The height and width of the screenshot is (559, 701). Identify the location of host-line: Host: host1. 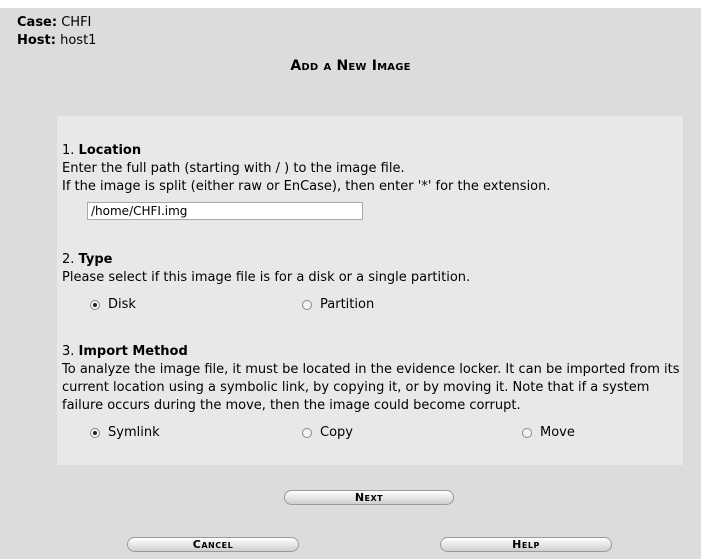
(56, 41).